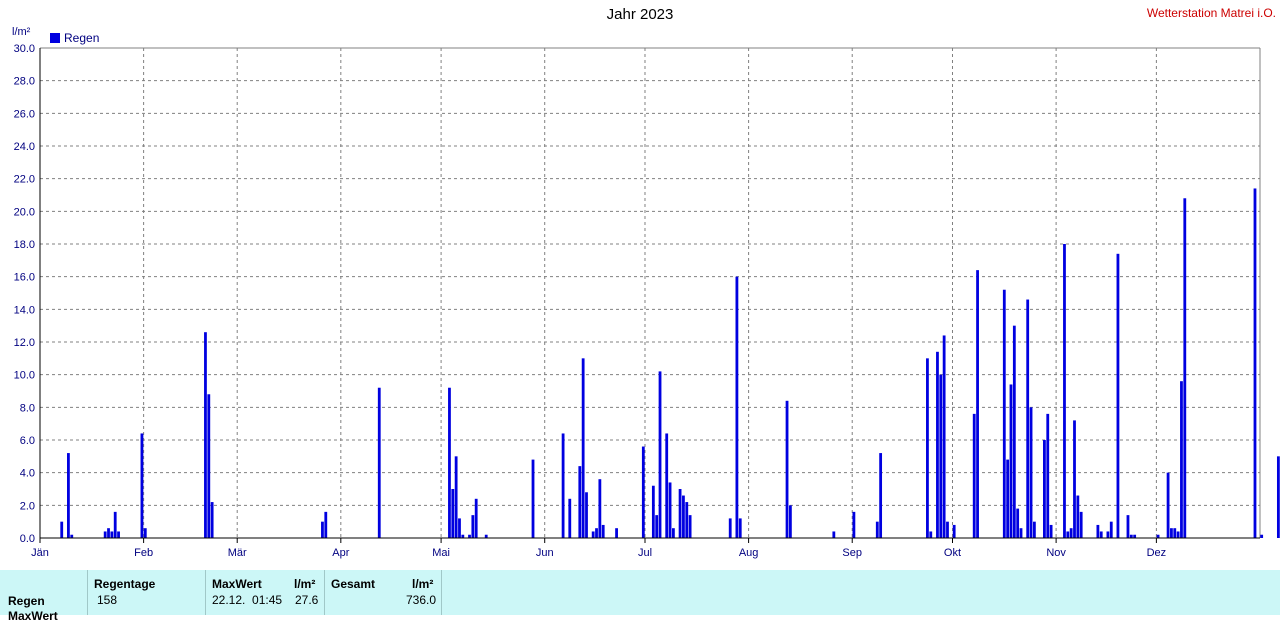 This screenshot has height=623, width=1280. What do you see at coordinates (27, 408) in the screenshot?
I see `y-tick-label: 8.0` at bounding box center [27, 408].